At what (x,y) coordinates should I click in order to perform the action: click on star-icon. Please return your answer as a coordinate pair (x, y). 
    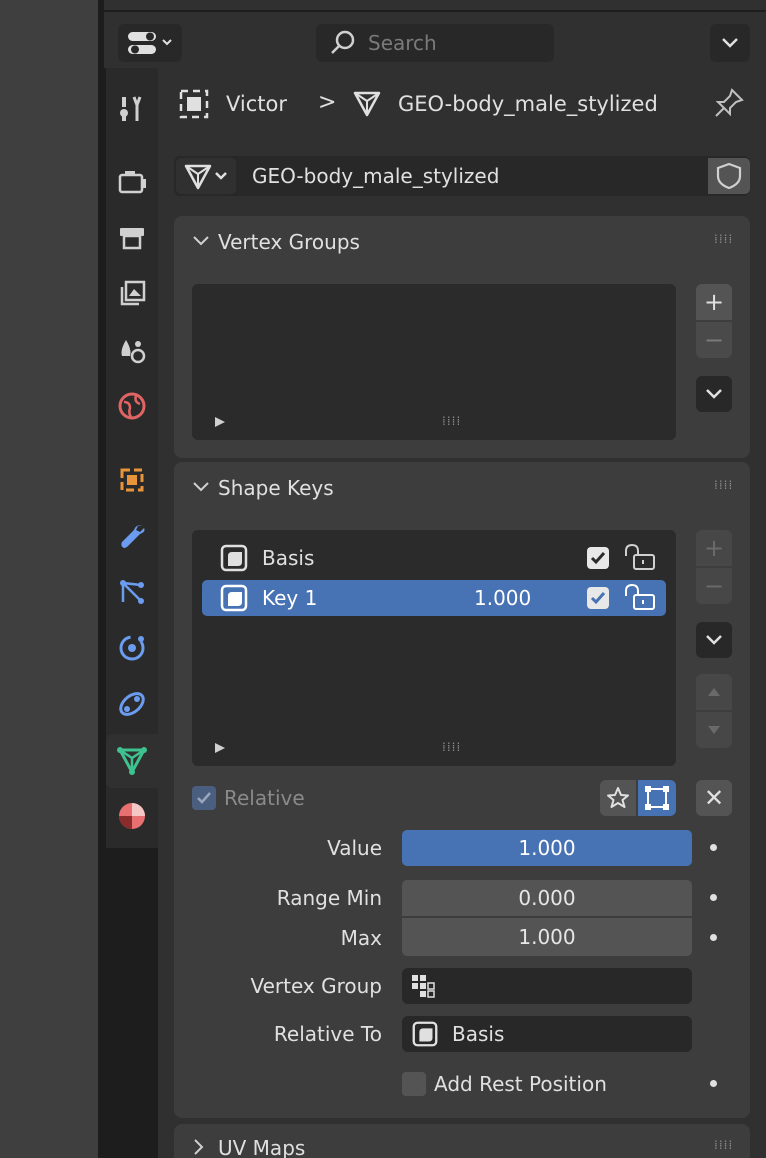
    Looking at the image, I should click on (618, 797).